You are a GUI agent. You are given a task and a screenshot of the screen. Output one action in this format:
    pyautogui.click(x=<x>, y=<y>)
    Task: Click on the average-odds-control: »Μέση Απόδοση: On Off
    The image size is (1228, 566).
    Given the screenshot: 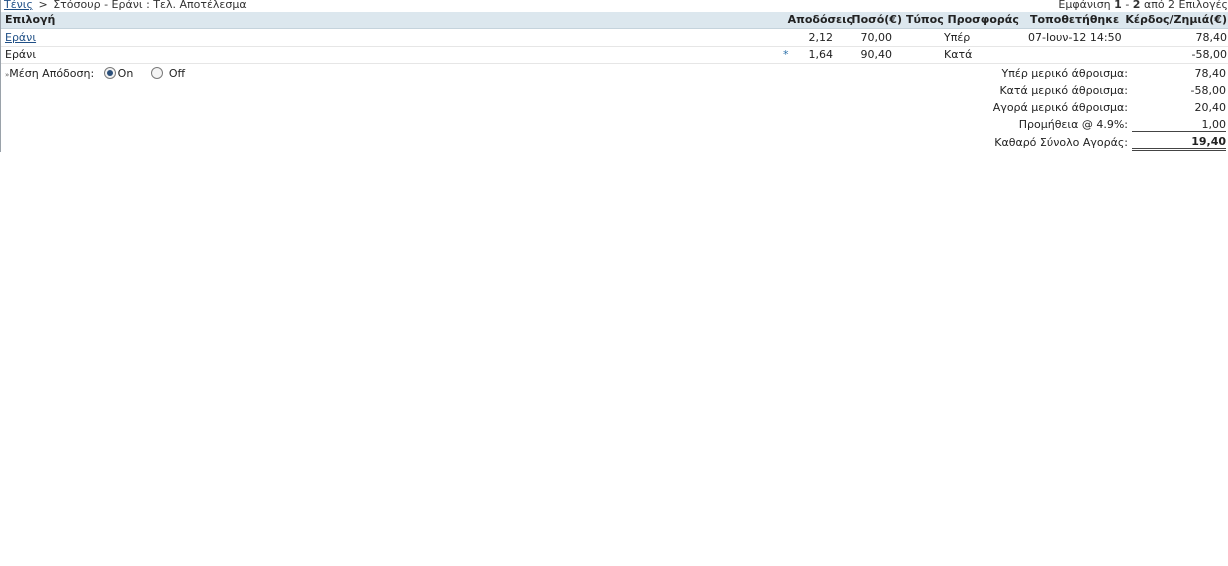 What is the action you would take?
    pyautogui.click(x=95, y=73)
    